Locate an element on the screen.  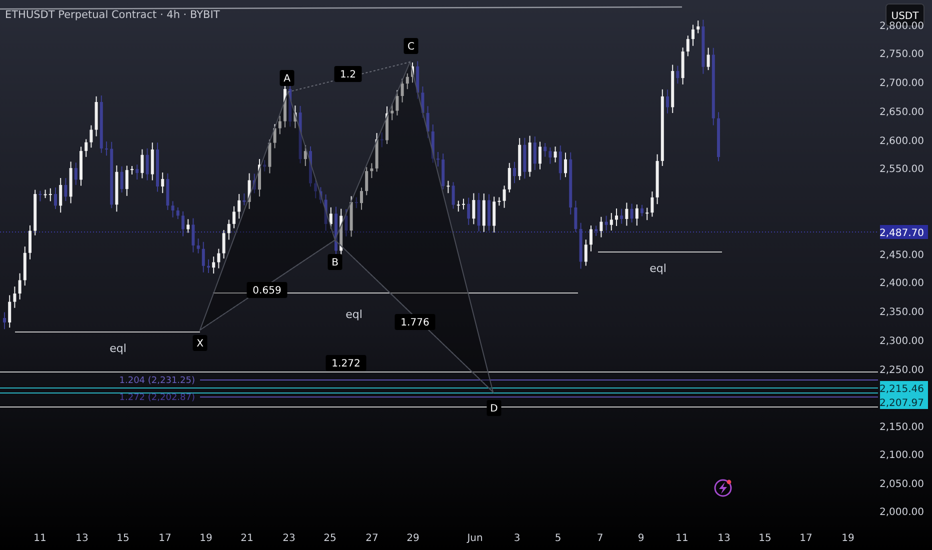
date-label: 21 is located at coordinates (247, 538).